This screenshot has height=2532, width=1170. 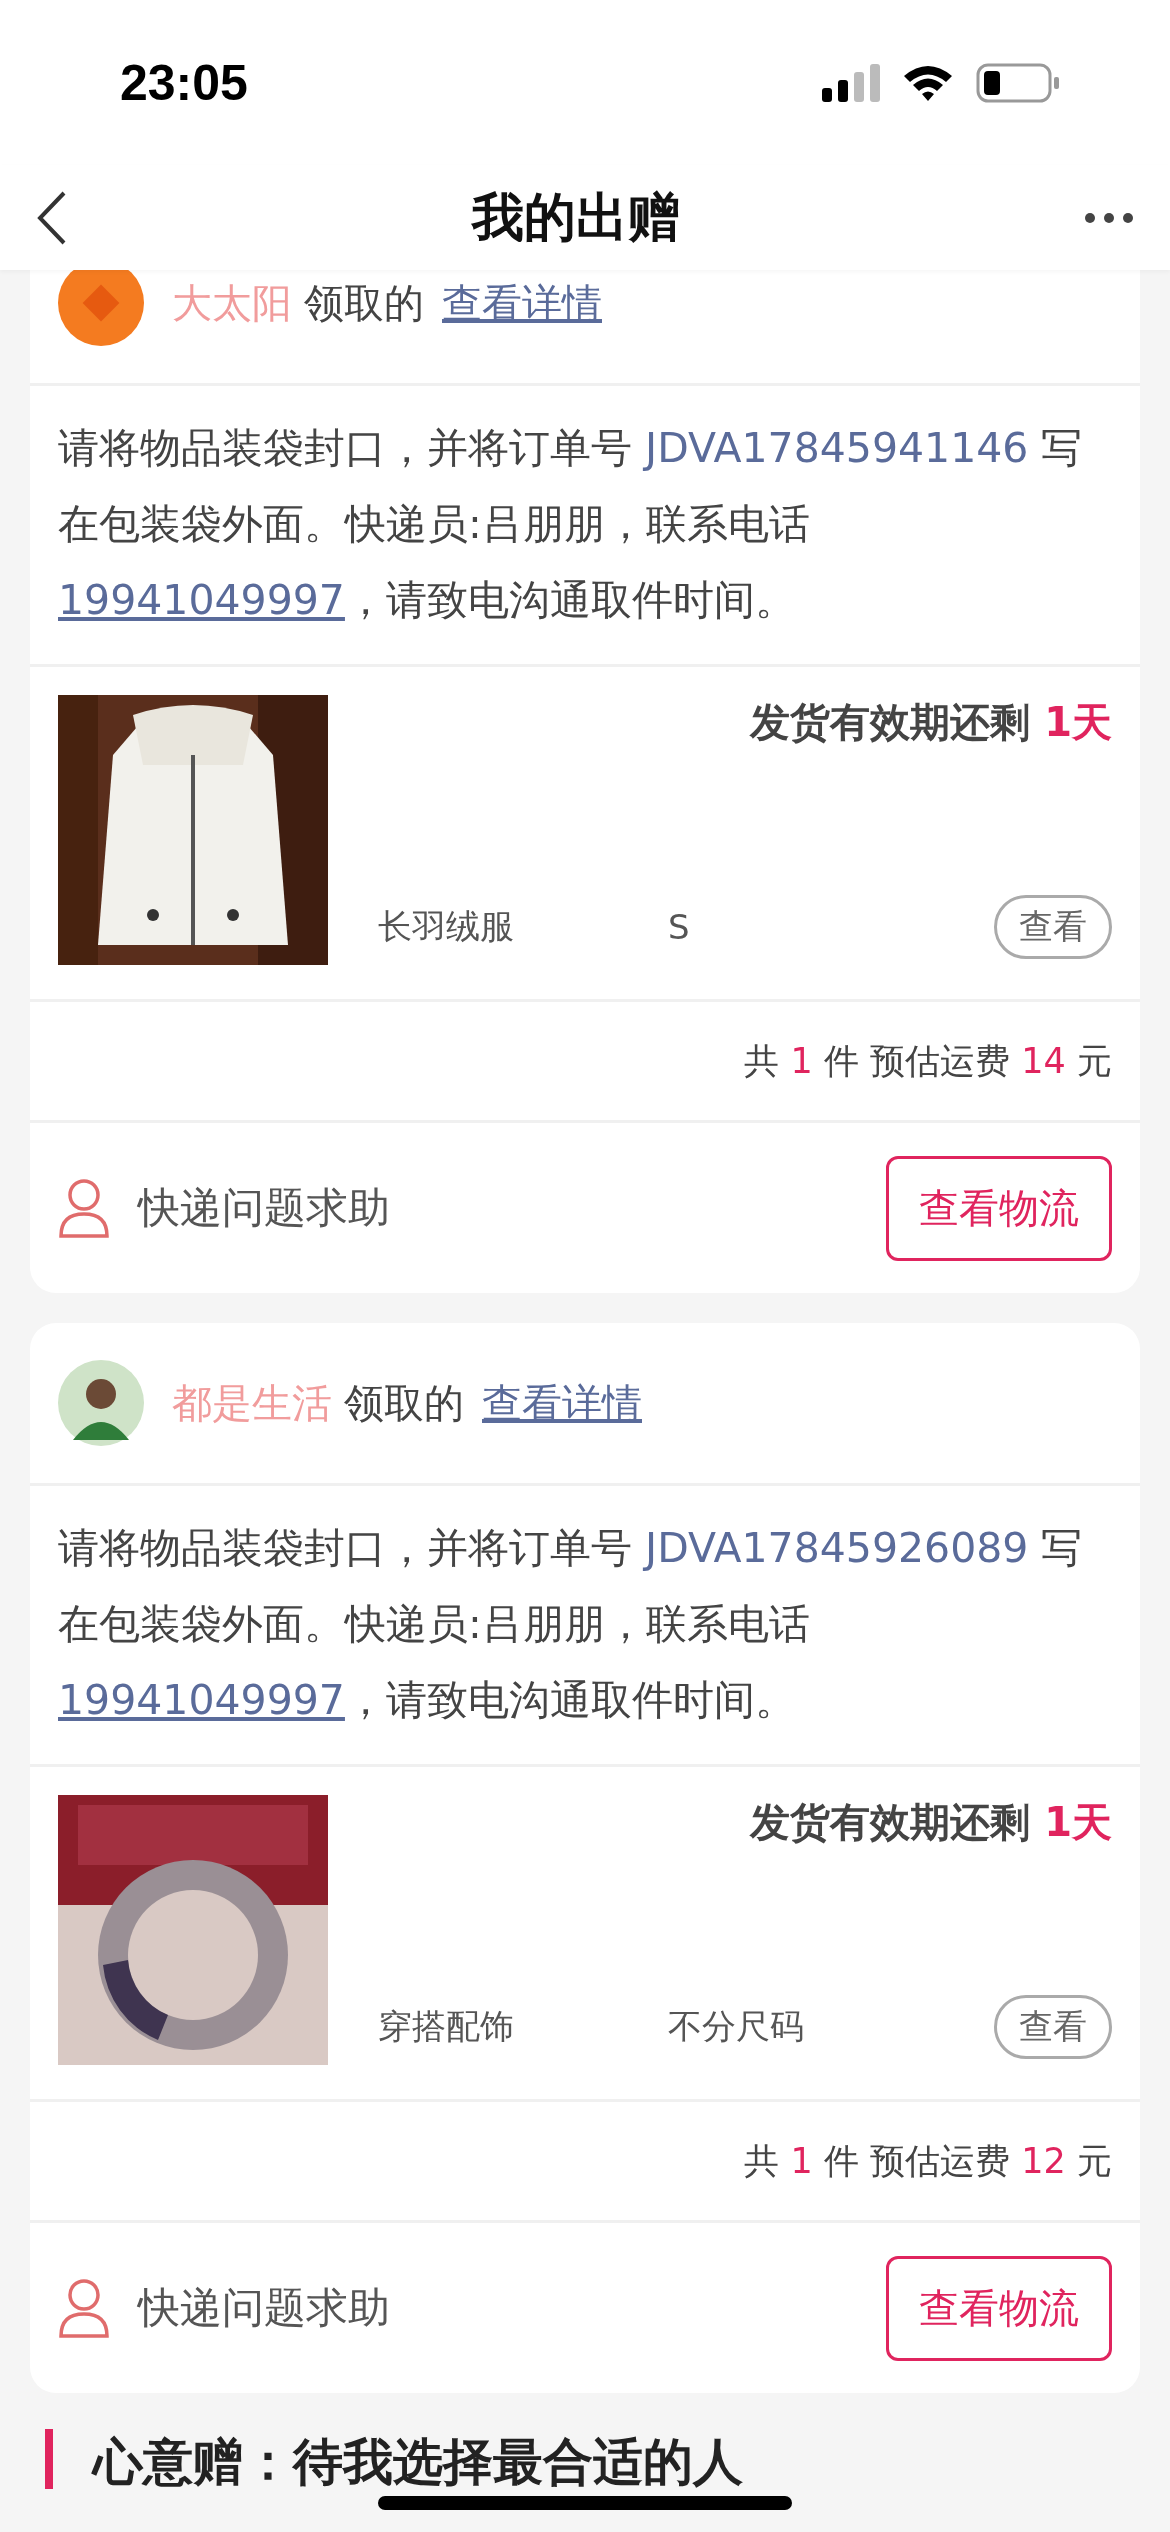 I want to click on receiver-name: 都是生活, so click(x=252, y=1403).